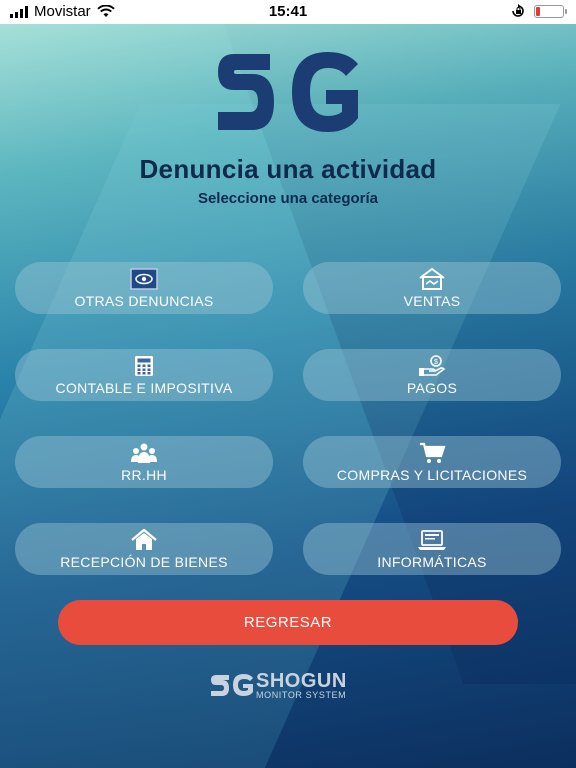 The width and height of the screenshot is (576, 768). I want to click on category-compras-y-licitaciones: COMPRAS Y LICITACIONES, so click(432, 462).